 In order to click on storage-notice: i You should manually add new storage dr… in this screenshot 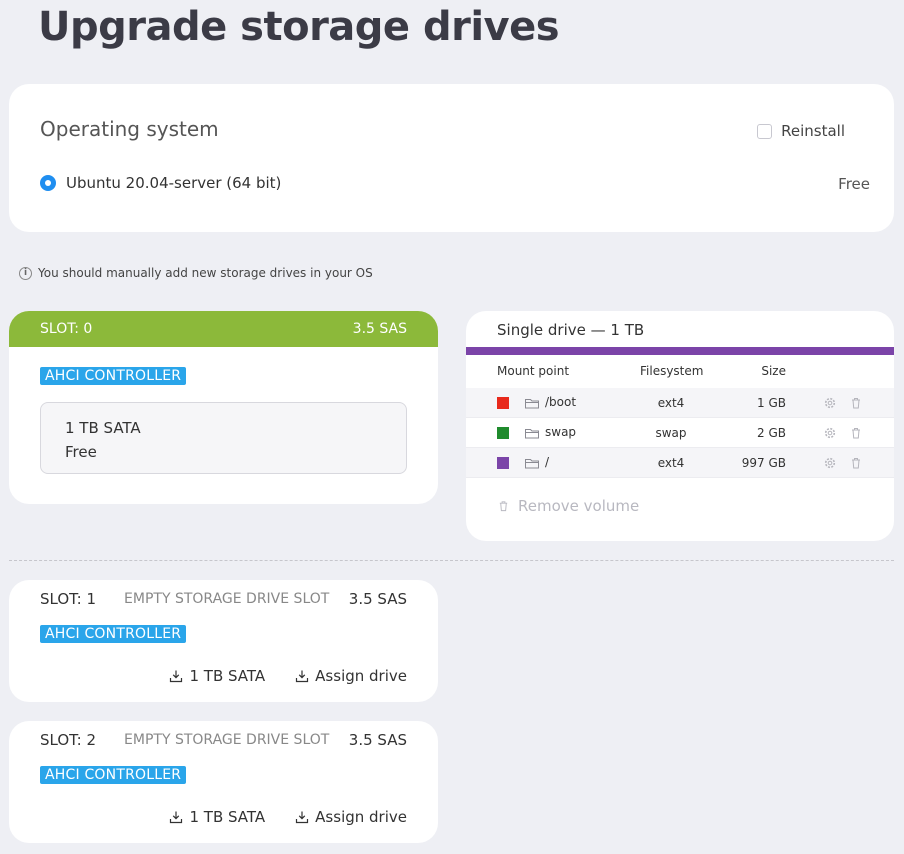, I will do `click(196, 273)`.